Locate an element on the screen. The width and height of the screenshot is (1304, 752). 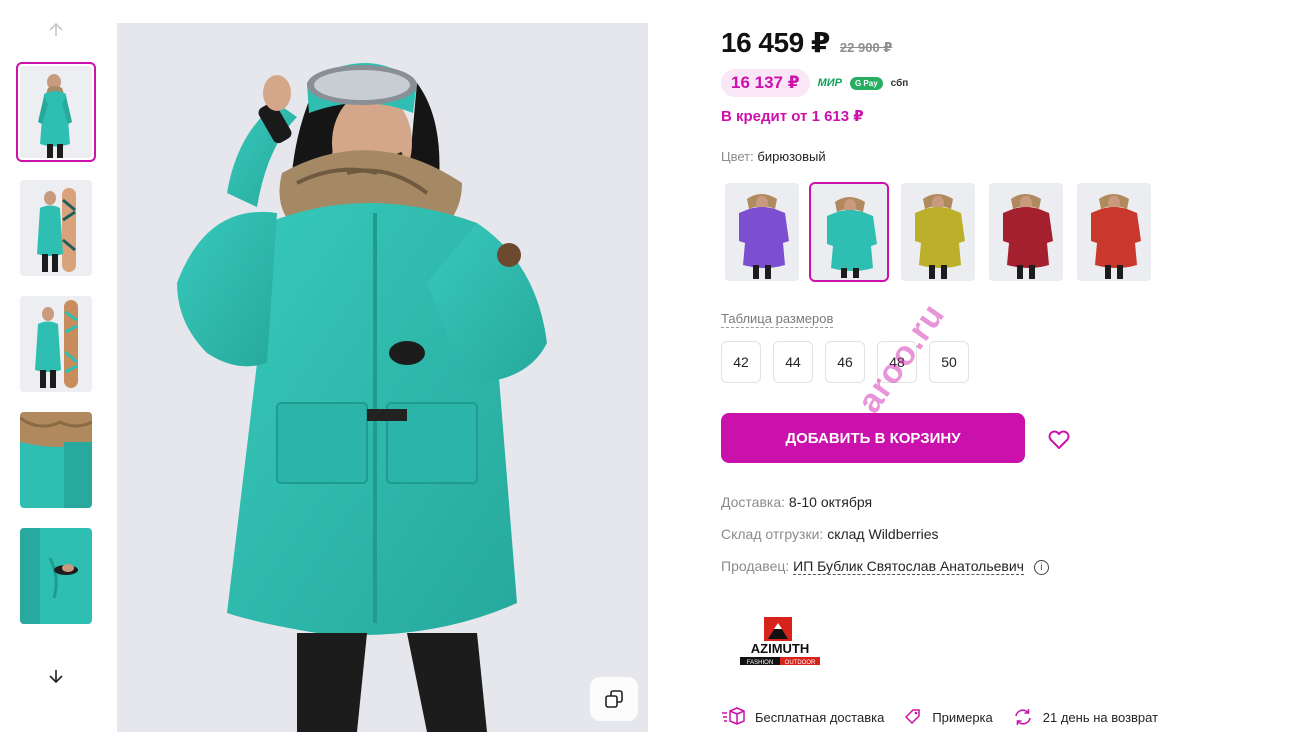
favorite-button is located at coordinates (1059, 439).